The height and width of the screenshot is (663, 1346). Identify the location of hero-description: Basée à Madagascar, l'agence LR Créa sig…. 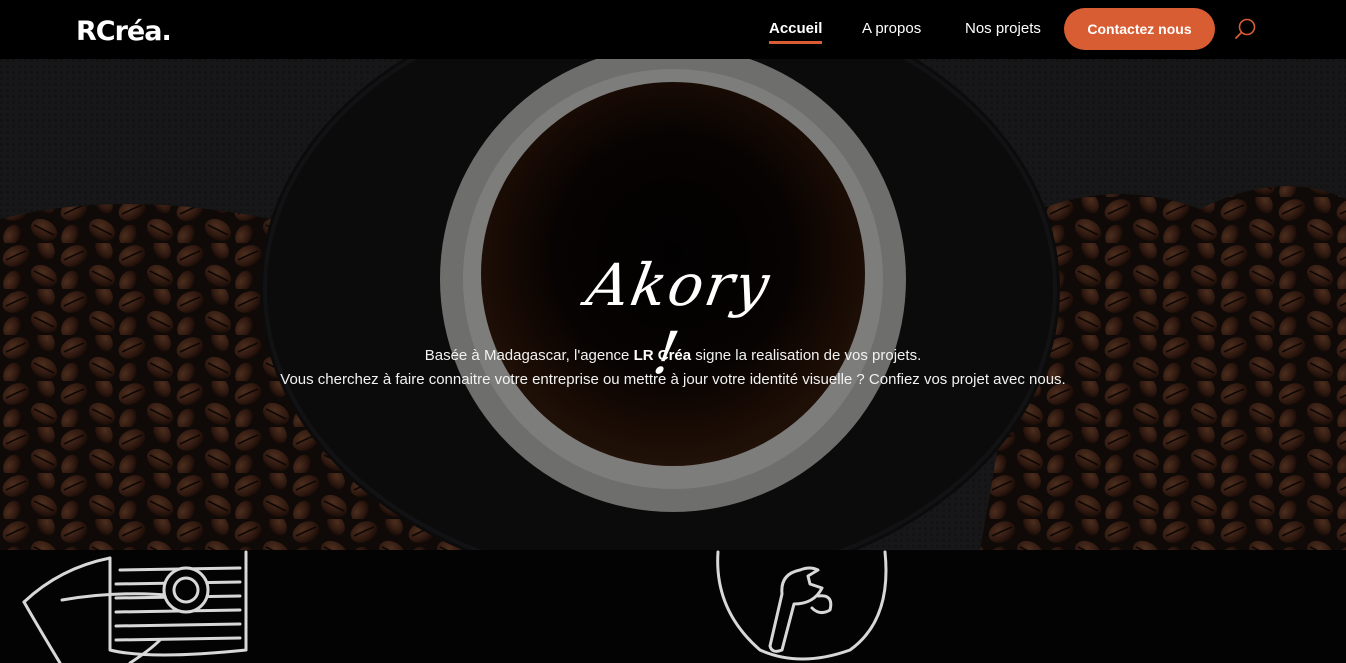
(673, 368).